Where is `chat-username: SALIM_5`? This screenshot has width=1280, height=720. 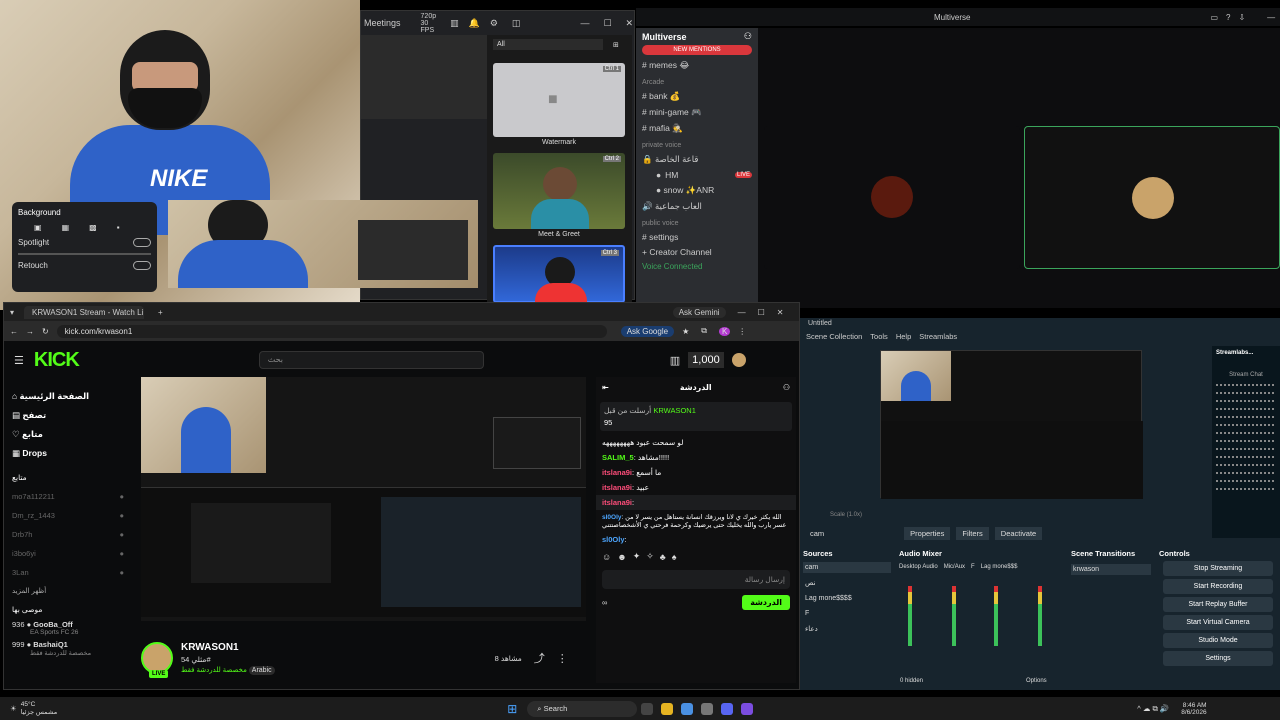
chat-username: SALIM_5 is located at coordinates (618, 457).